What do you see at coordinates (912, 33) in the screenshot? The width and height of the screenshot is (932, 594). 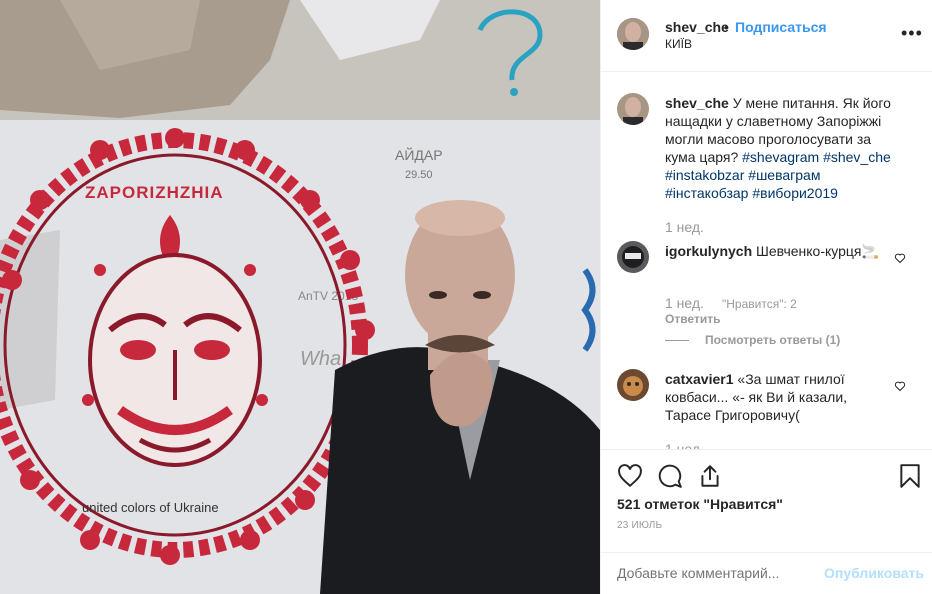 I see `more-icon: •••` at bounding box center [912, 33].